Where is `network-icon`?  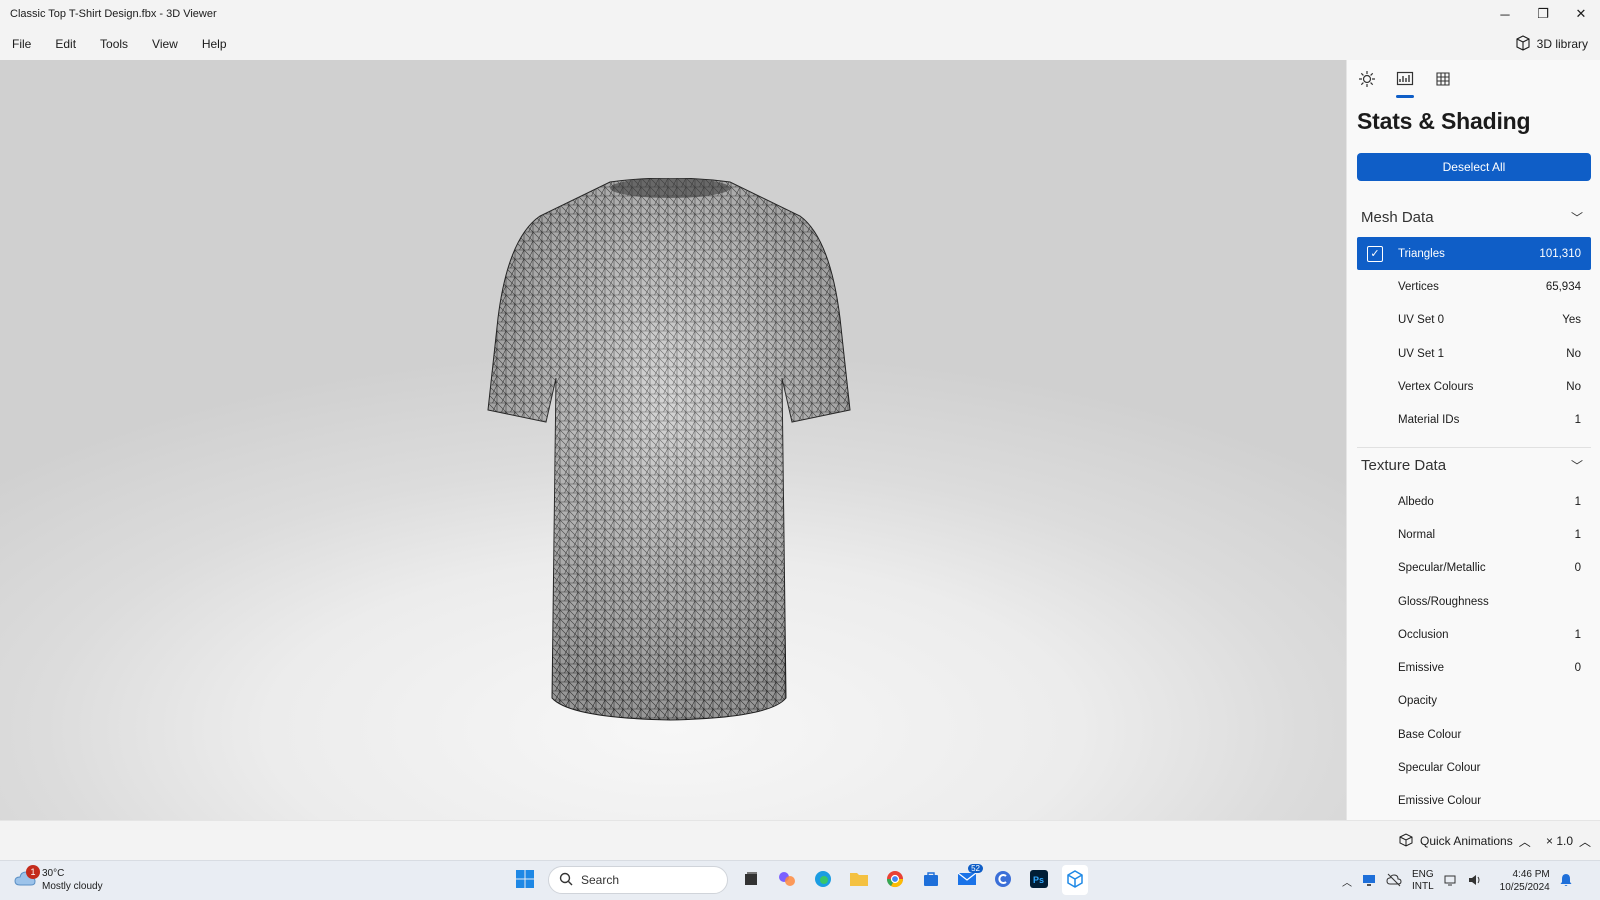
network-icon is located at coordinates (1451, 881).